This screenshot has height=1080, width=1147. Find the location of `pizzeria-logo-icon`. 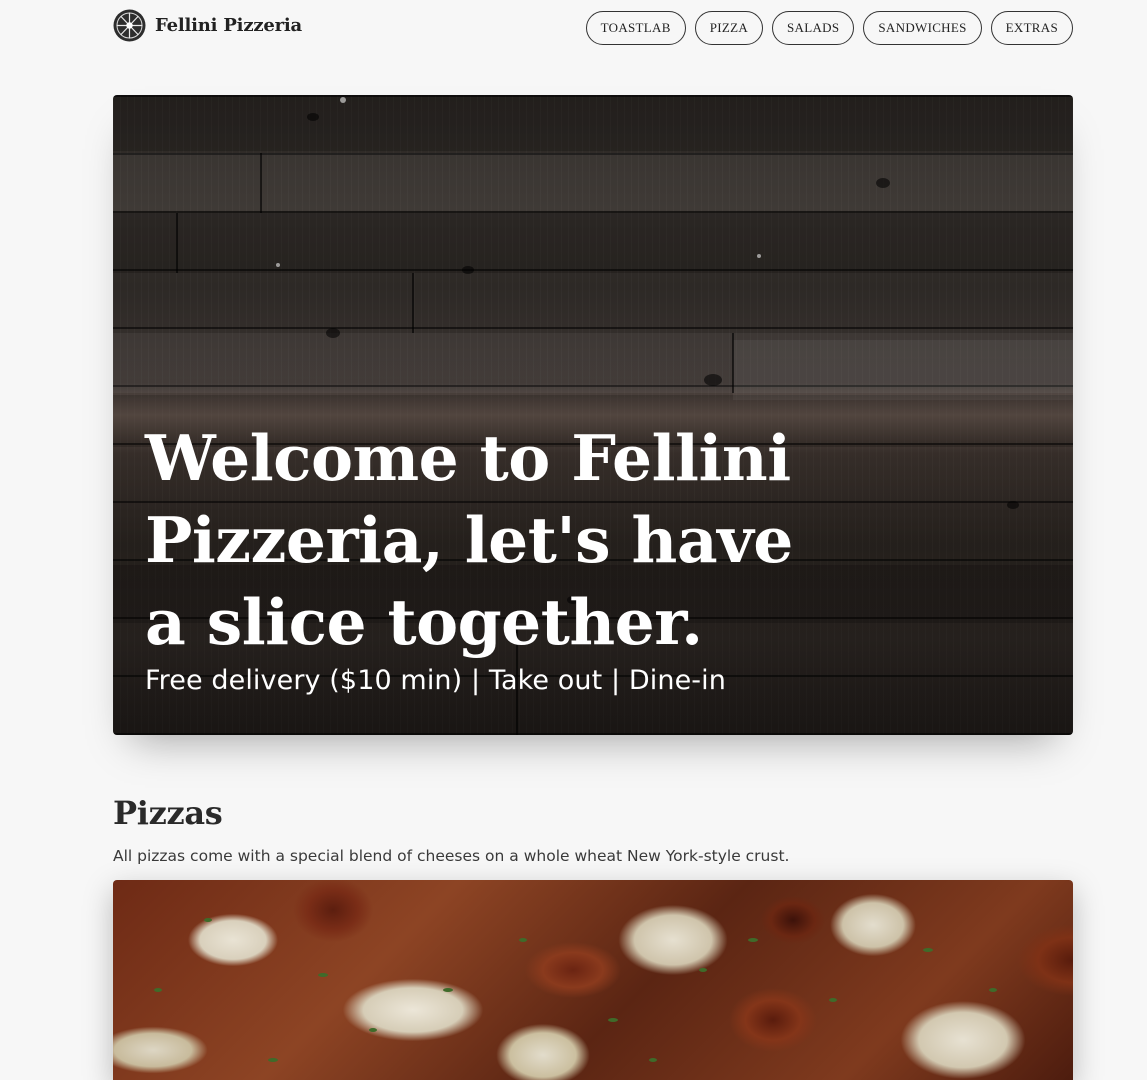

pizzeria-logo-icon is located at coordinates (129, 25).